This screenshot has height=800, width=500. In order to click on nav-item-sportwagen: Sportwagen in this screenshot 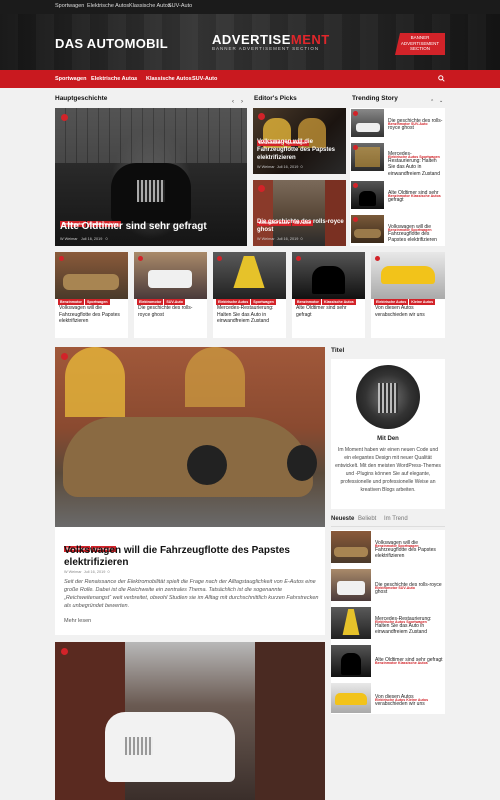, I will do `click(70, 79)`.